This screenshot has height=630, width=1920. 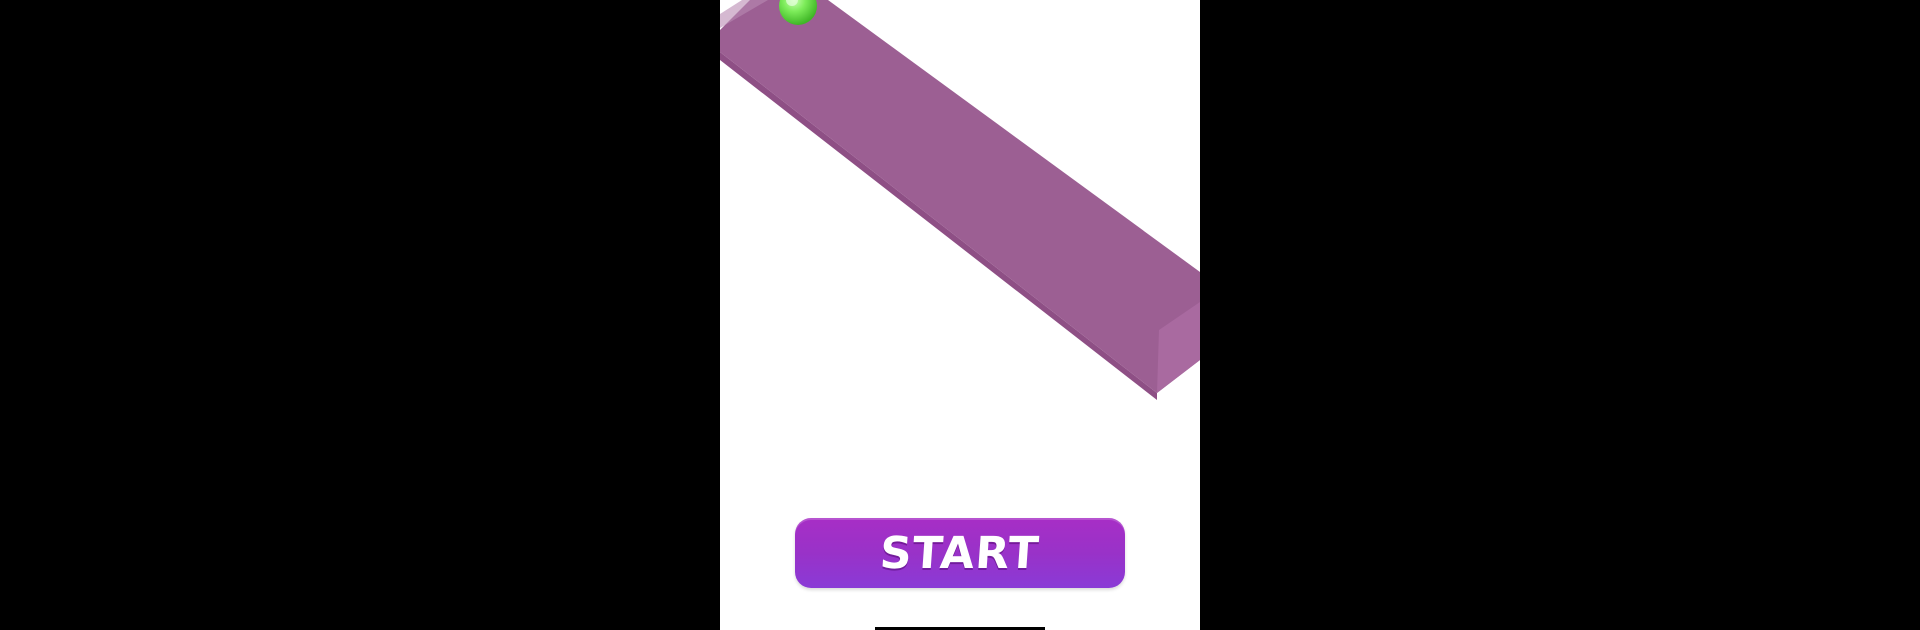 I want to click on start-button-label: START, so click(x=960, y=553).